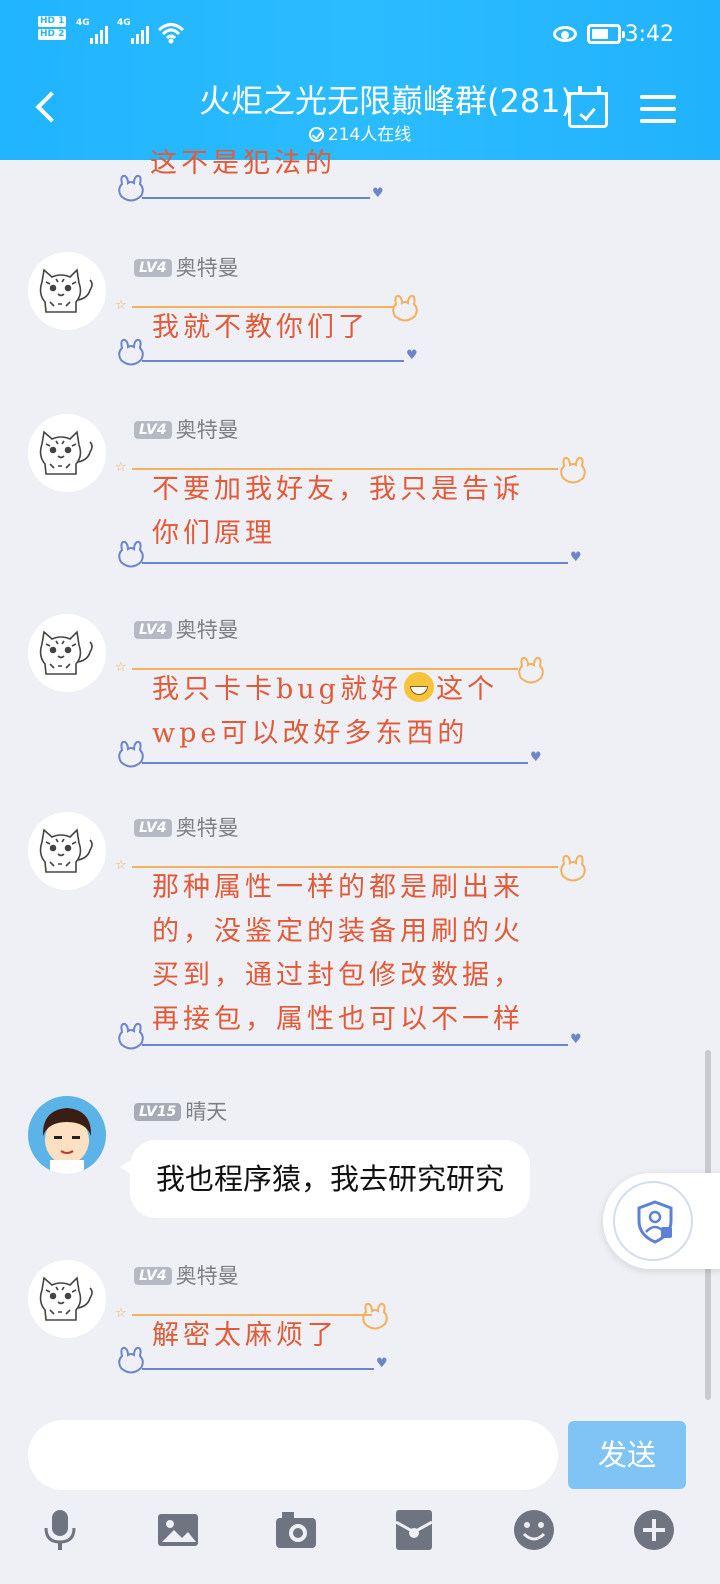 The width and height of the screenshot is (720, 1584). I want to click on red-packet-icon, so click(414, 1530).